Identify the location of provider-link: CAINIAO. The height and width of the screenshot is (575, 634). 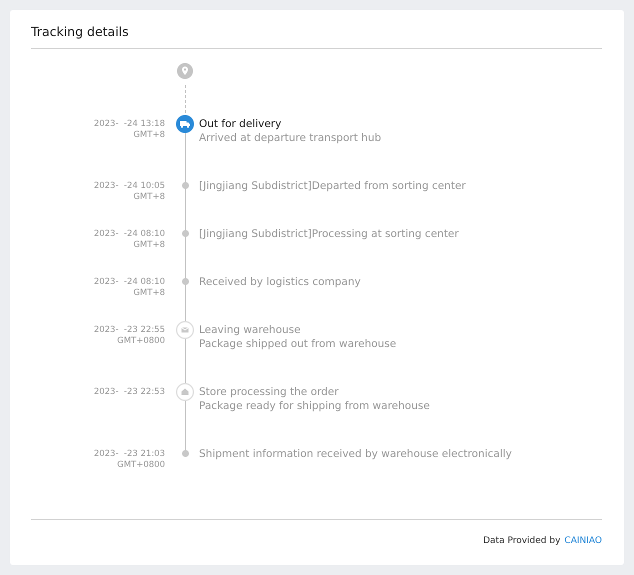
(583, 541).